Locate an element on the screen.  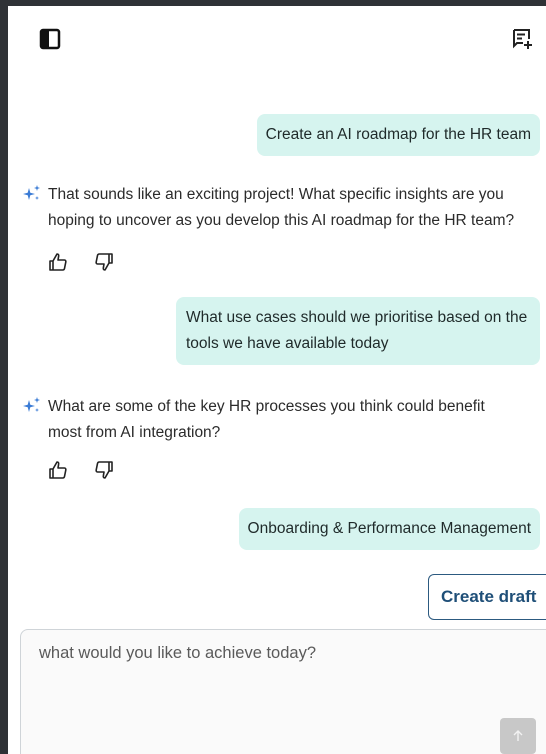
new-chat-icon is located at coordinates (522, 39).